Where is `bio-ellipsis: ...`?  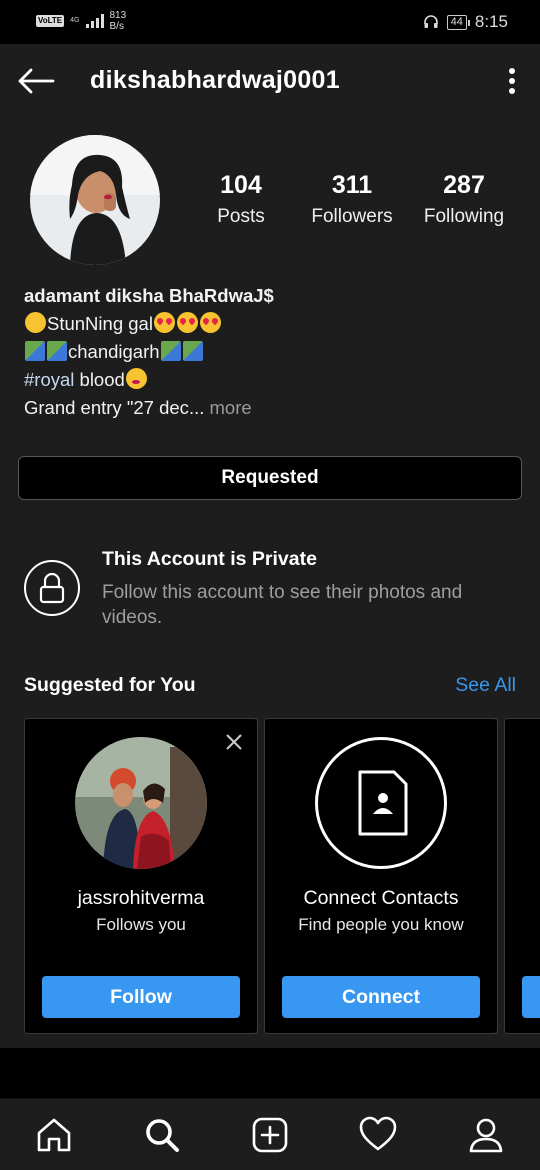
bio-ellipsis: ... is located at coordinates (196, 407).